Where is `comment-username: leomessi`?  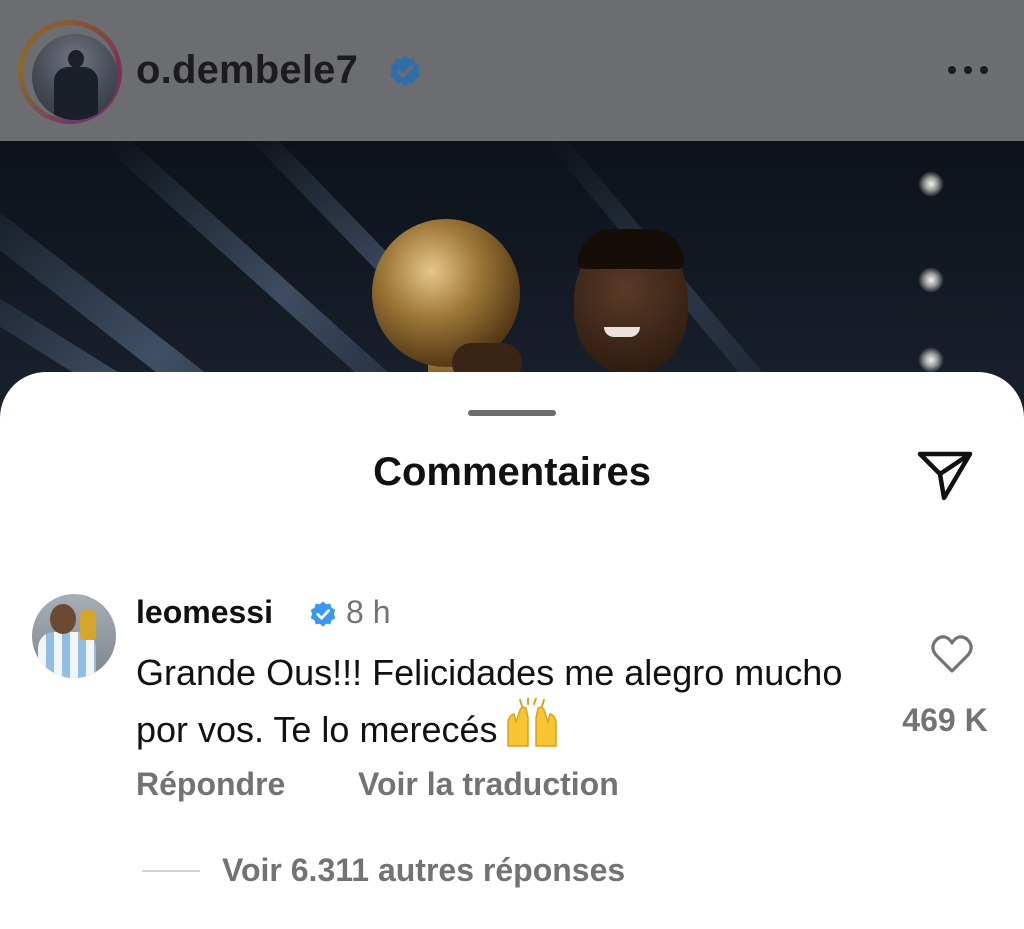
comment-username: leomessi is located at coordinates (204, 612).